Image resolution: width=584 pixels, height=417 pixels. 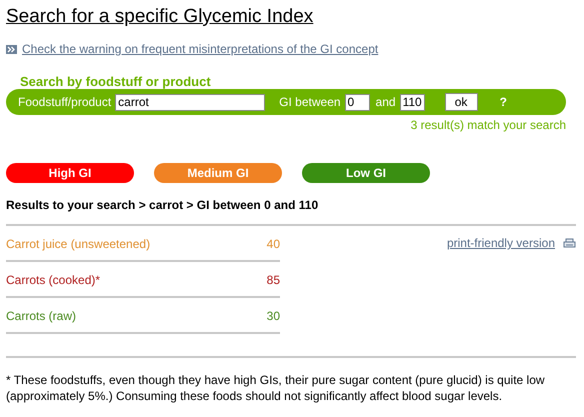 I want to click on print-link: print-friendly version, so click(x=500, y=243).